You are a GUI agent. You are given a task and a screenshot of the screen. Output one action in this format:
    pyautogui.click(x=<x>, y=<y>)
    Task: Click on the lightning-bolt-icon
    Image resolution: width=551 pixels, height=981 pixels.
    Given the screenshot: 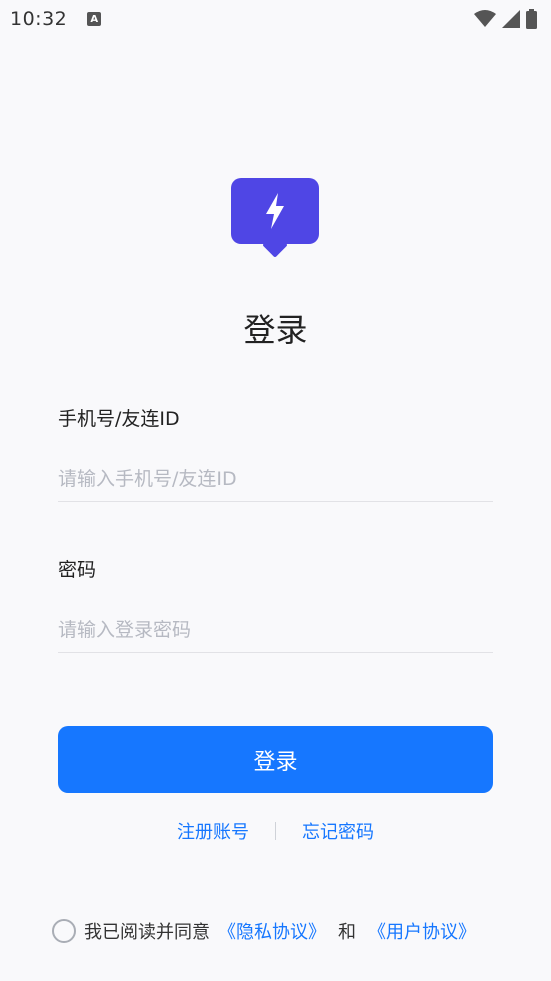 What is the action you would take?
    pyautogui.click(x=275, y=211)
    